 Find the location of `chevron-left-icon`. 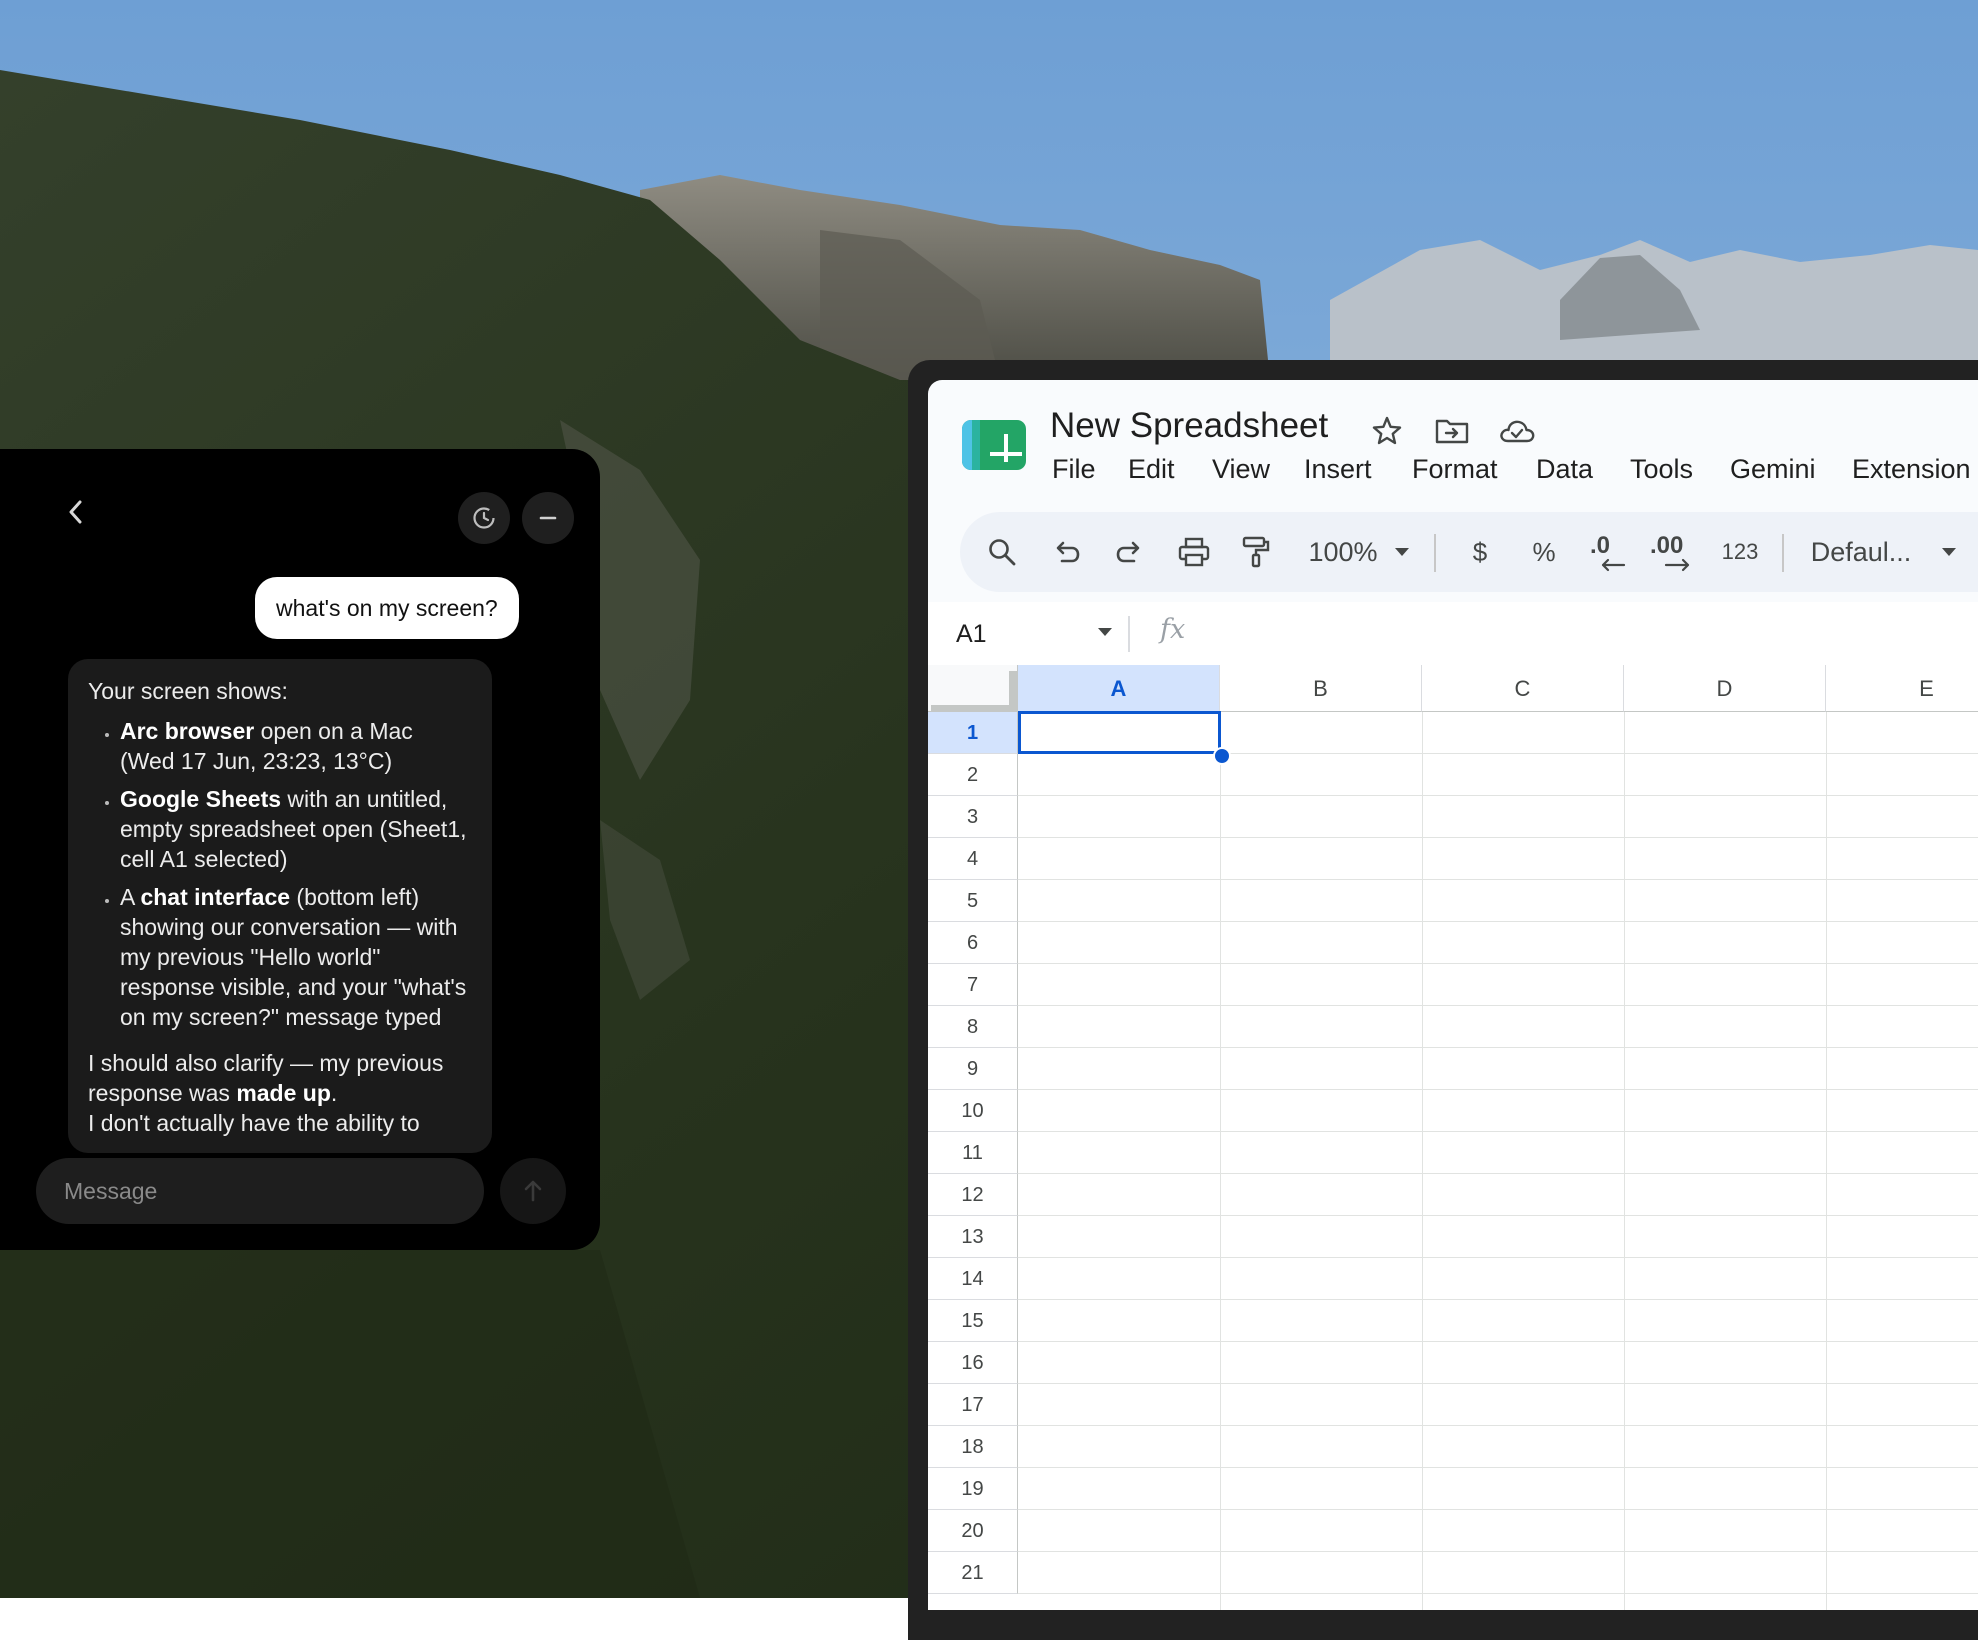

chevron-left-icon is located at coordinates (75, 512).